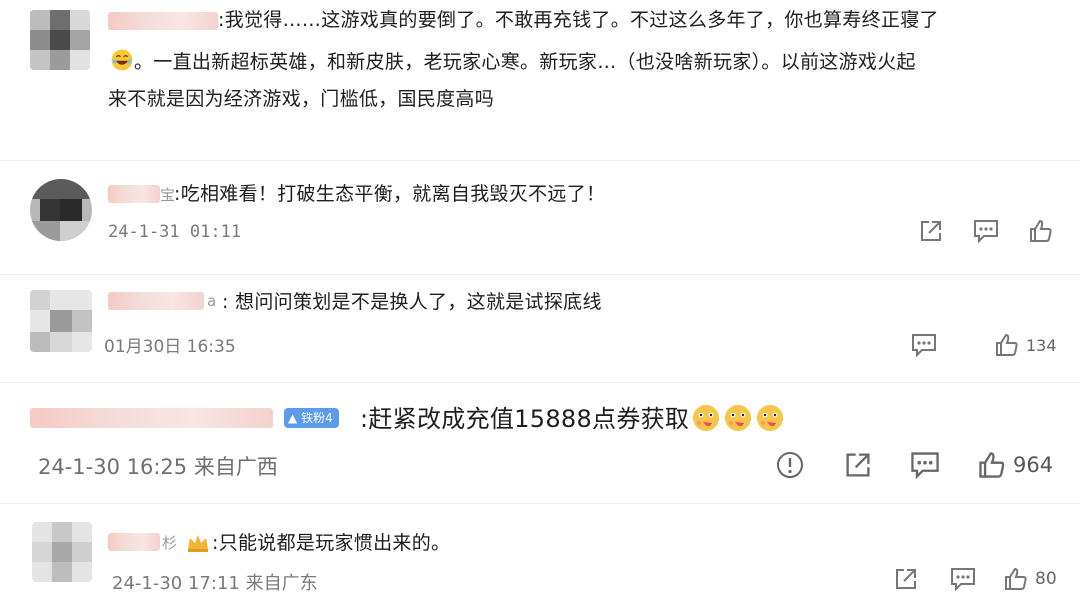 Image resolution: width=1080 pixels, height=610 pixels. Describe the element at coordinates (170, 543) in the screenshot. I see `username-suffix: 杉` at that location.